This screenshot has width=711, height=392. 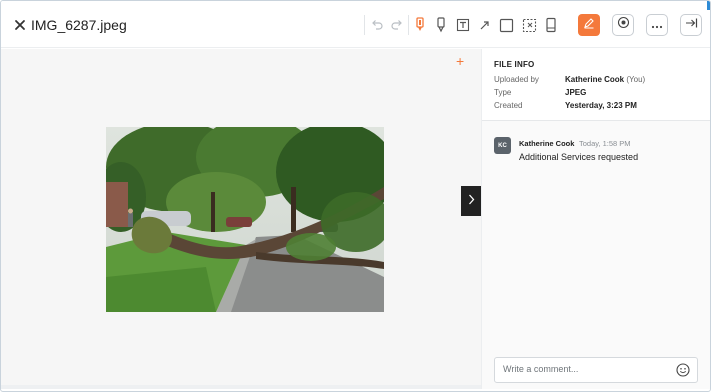 I want to click on window-corner-indicator, so click(x=708, y=5).